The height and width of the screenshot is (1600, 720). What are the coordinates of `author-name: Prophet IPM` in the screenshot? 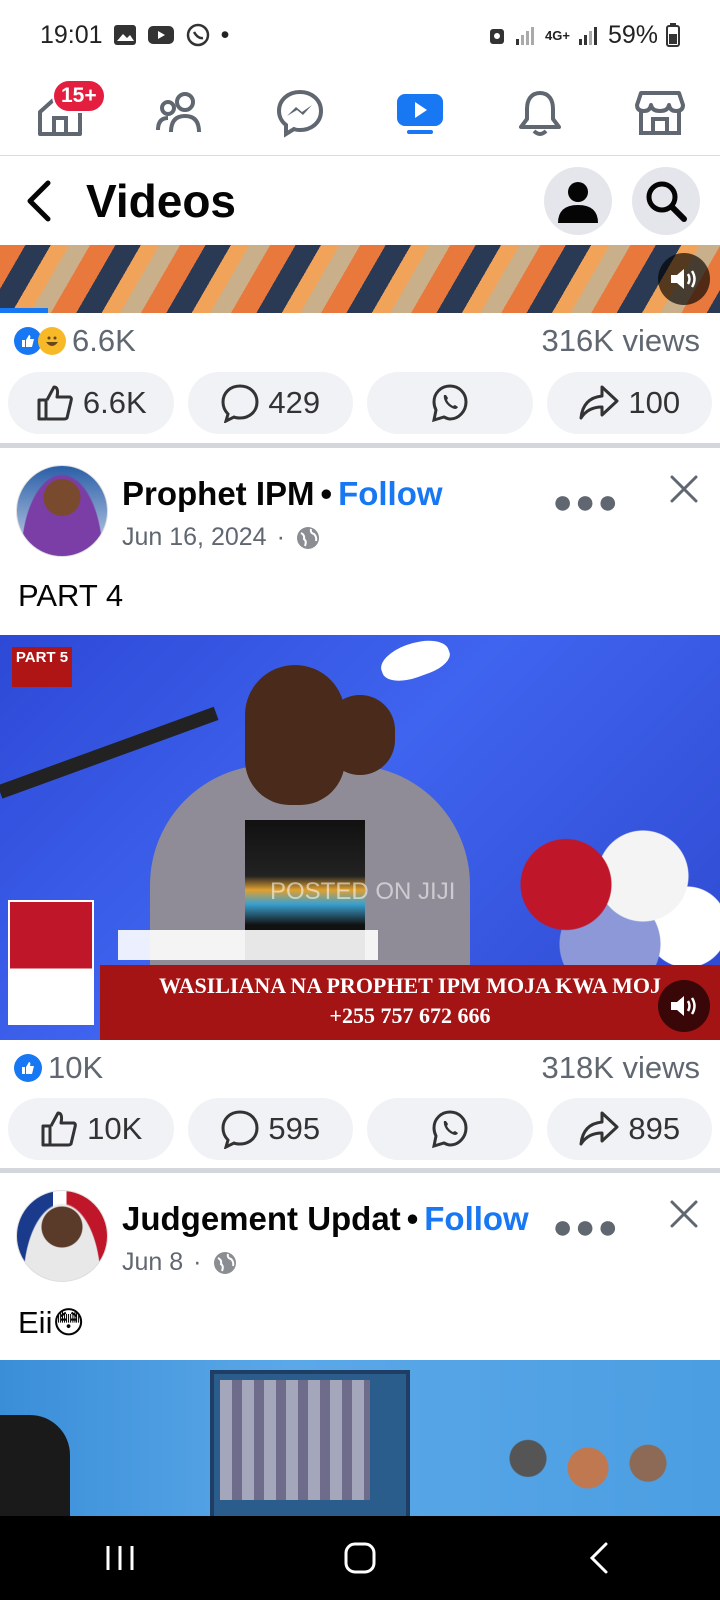 It's located at (218, 493).